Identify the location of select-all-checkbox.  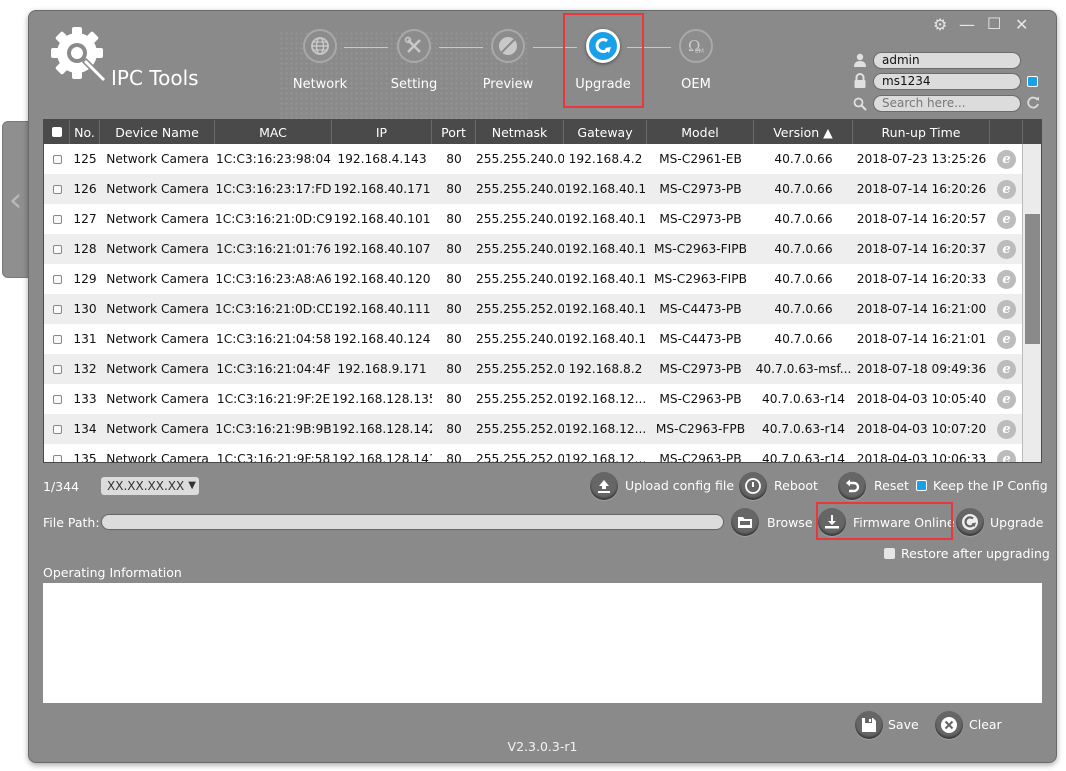
(56, 132).